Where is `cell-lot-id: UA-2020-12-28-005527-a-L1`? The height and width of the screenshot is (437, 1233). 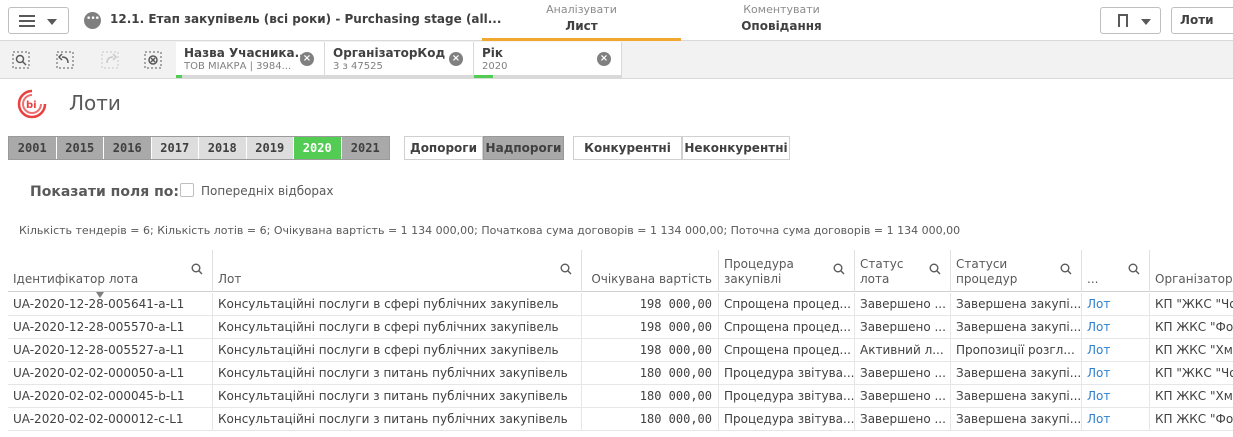 cell-lot-id: UA-2020-12-28-005527-a-L1 is located at coordinates (110, 350).